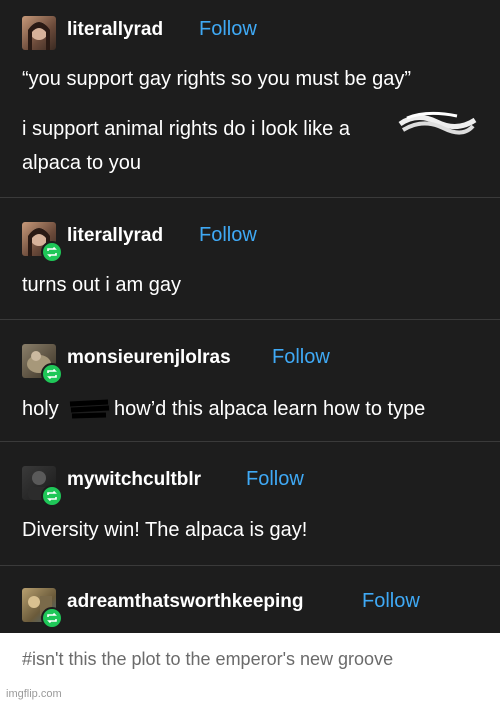 The width and height of the screenshot is (500, 705). Describe the element at coordinates (40, 409) in the screenshot. I see `post-text-line-start: holy` at that location.